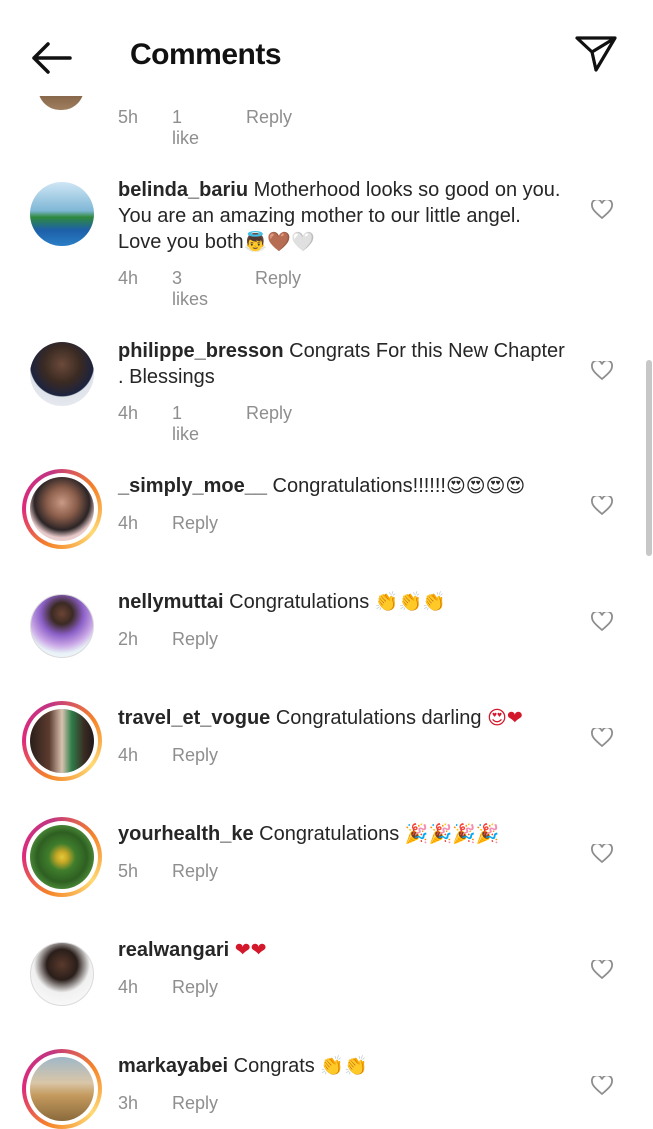 The image size is (653, 1129). Describe the element at coordinates (205, 127) in the screenshot. I see `comment-meta: 5h 1 like Reply` at that location.